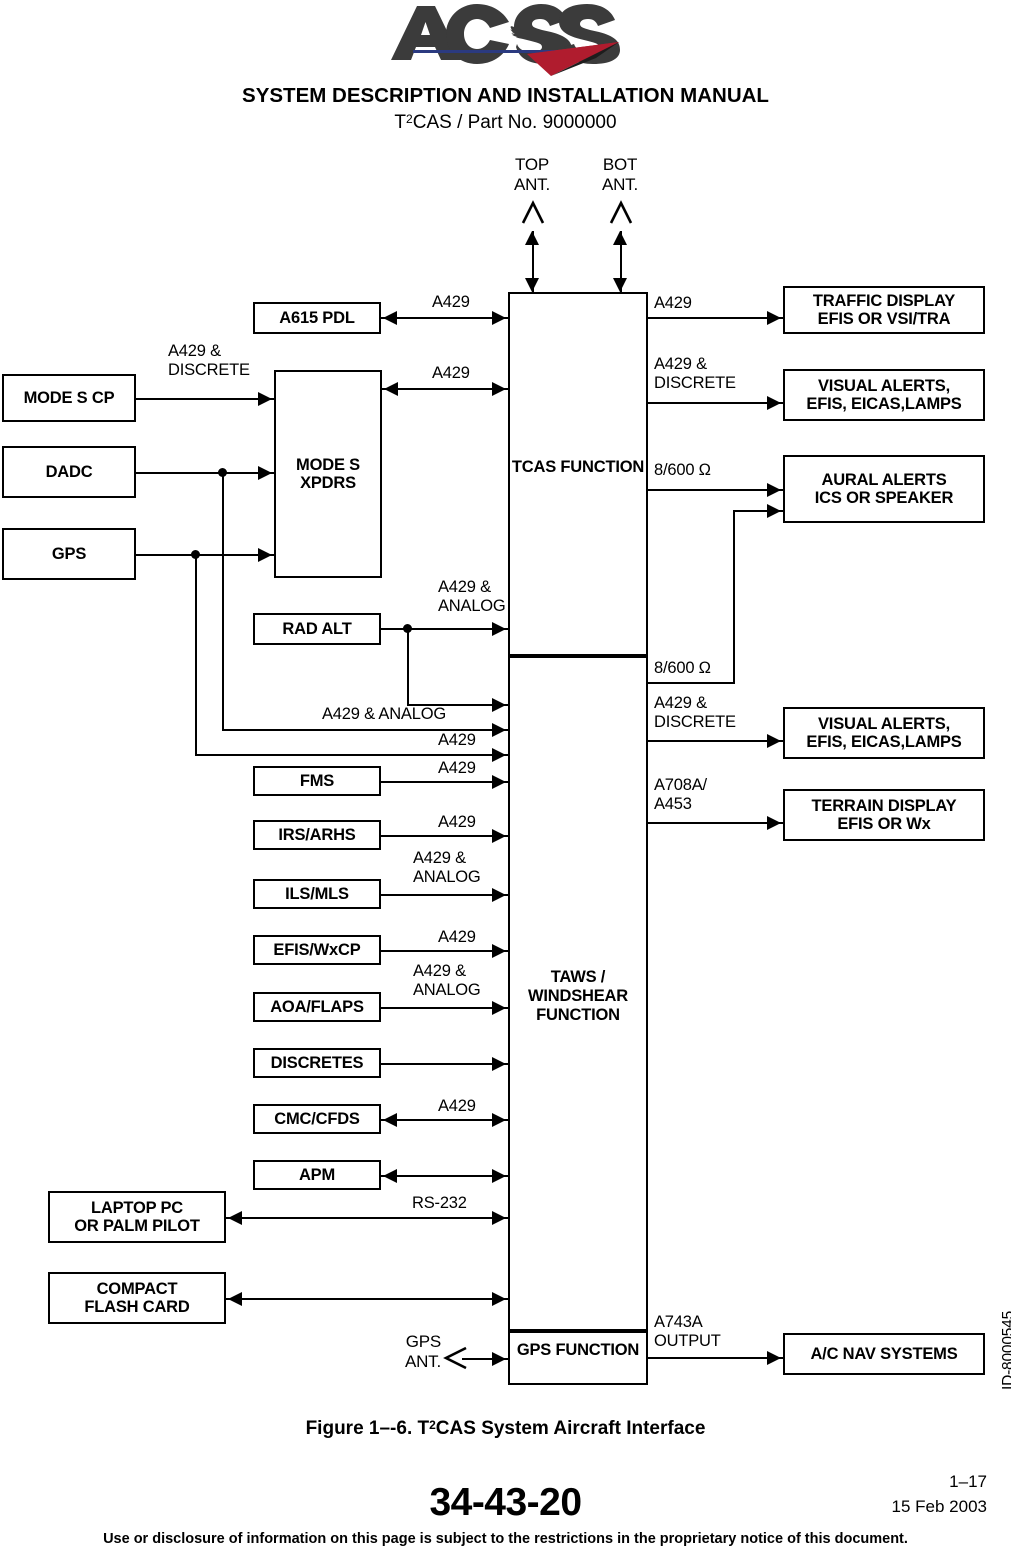 The image size is (1011, 1558). I want to click on visual-alerts-taws-box: VISUAL ALERTS, EFIS, EICAS,LAMPS, so click(884, 733).